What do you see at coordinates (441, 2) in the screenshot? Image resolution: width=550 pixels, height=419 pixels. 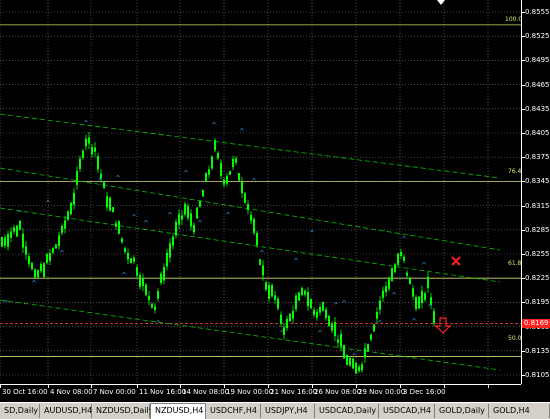 I see `chart-shift-marker-icon` at bounding box center [441, 2].